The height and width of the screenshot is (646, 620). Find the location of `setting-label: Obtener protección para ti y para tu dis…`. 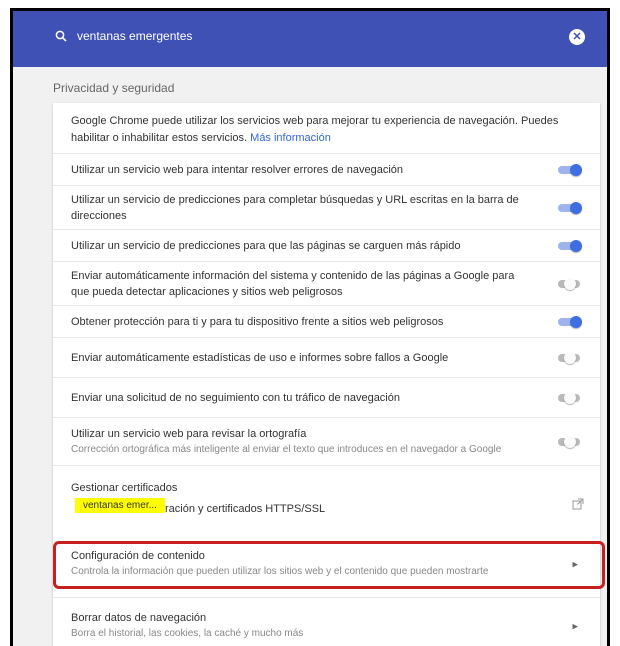

setting-label: Obtener protección para ti y para tu dis… is located at coordinates (257, 322).